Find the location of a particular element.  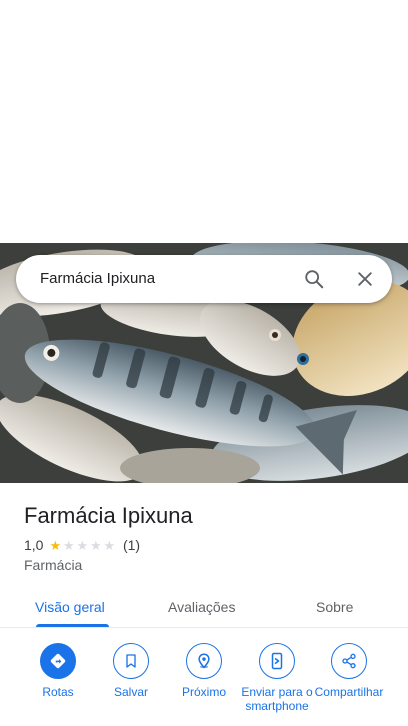

nearby-button: Próximo is located at coordinates (204, 671).